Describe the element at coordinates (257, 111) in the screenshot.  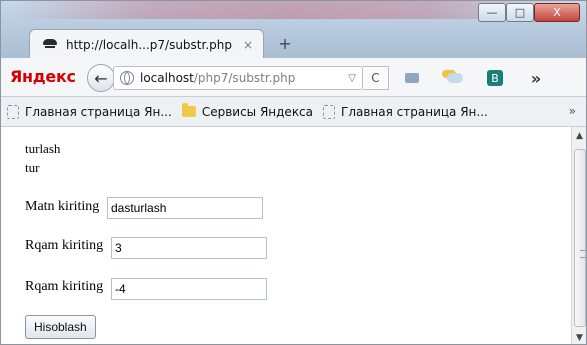
I see `bookmark-label: Сервисы Яндекса` at that location.